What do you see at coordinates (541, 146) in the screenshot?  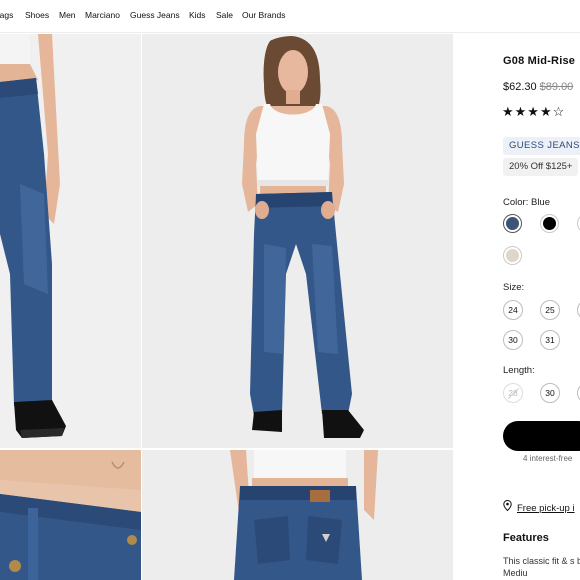 I see `brand-tag: GUESS JEANS` at bounding box center [541, 146].